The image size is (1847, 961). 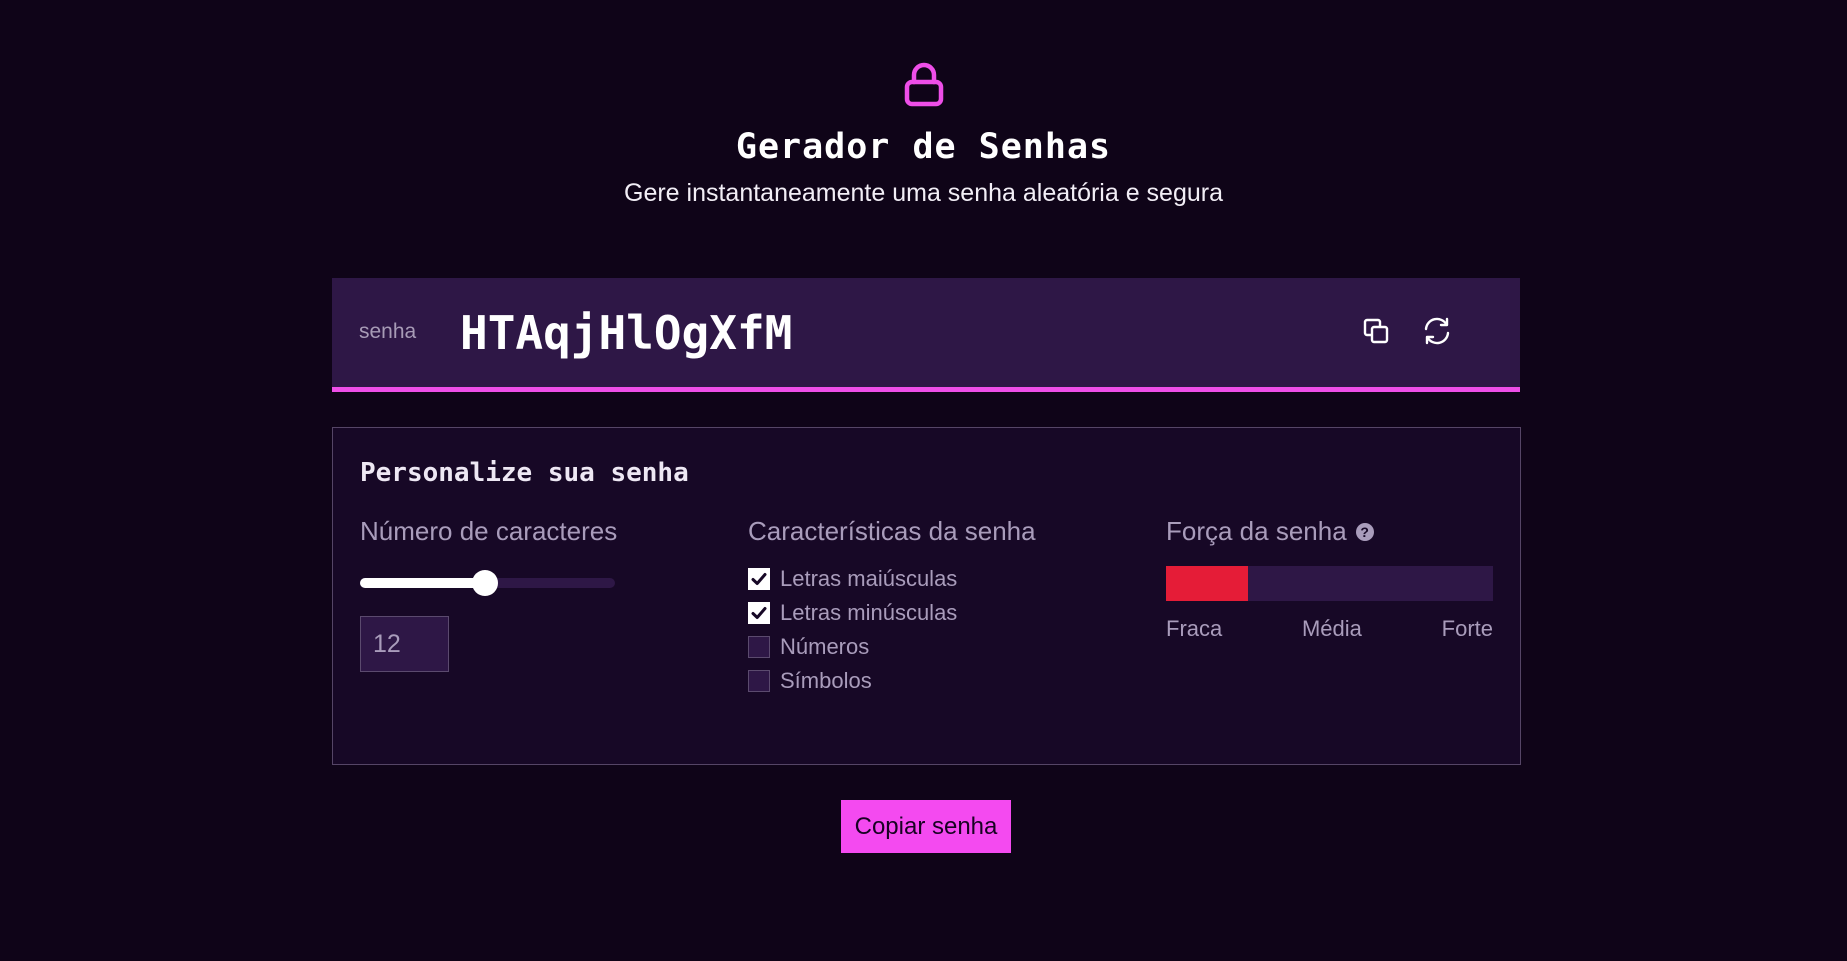 What do you see at coordinates (825, 646) in the screenshot?
I see `option-label: Números` at bounding box center [825, 646].